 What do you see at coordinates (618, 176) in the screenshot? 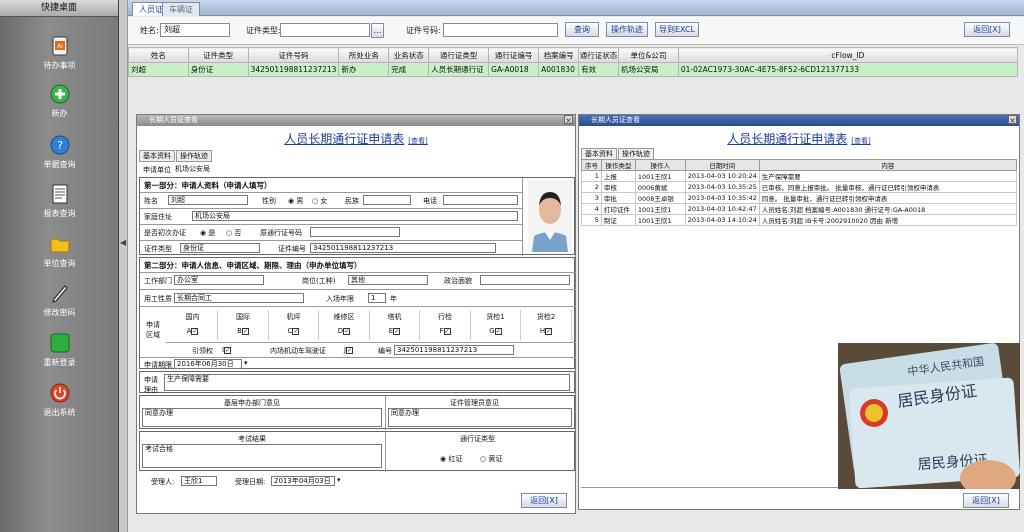
I see `log-cell: 上报` at bounding box center [618, 176].